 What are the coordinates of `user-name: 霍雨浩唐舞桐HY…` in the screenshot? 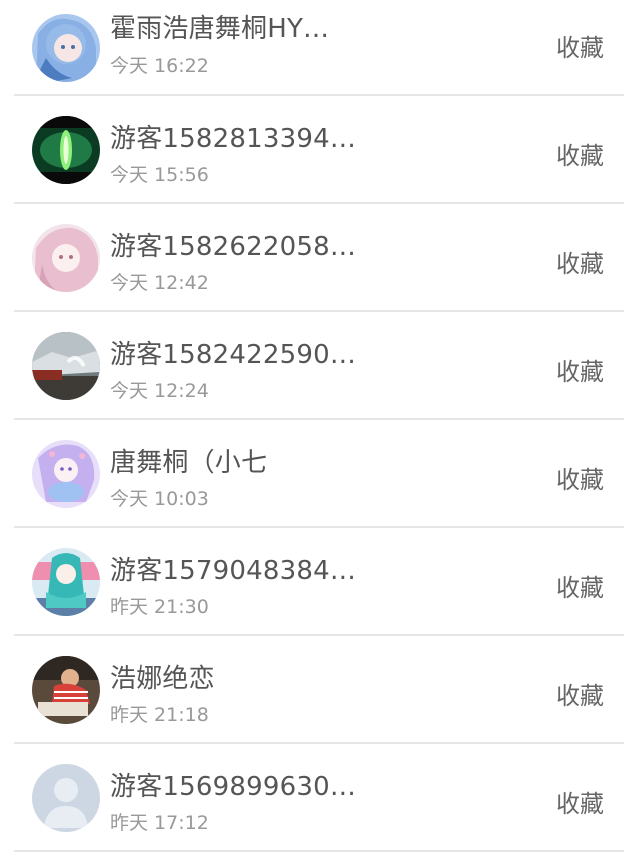 It's located at (220, 29).